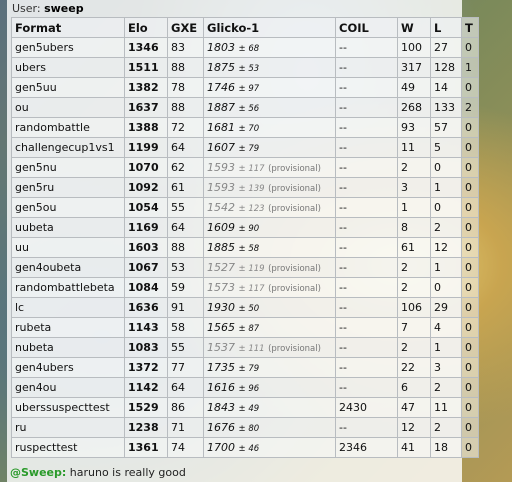 This screenshot has height=482, width=512. I want to click on glicko-value: 1887, so click(221, 107).